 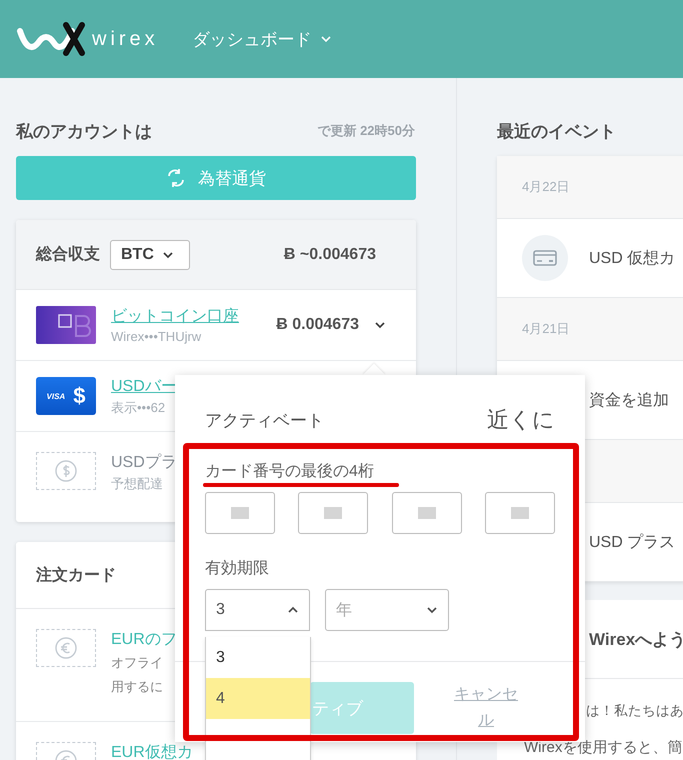 What do you see at coordinates (317, 325) in the screenshot?
I see `account-balance: Ƀ 0.004673` at bounding box center [317, 325].